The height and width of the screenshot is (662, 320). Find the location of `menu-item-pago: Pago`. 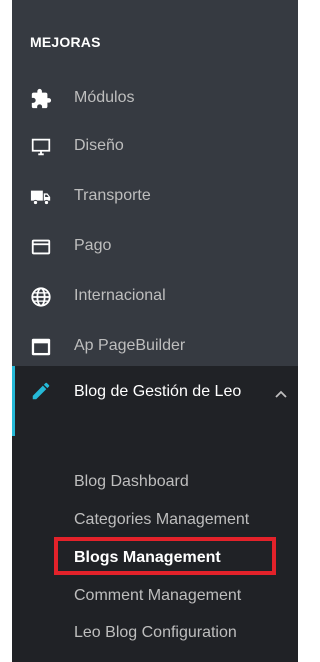

menu-item-pago: Pago is located at coordinates (155, 246).